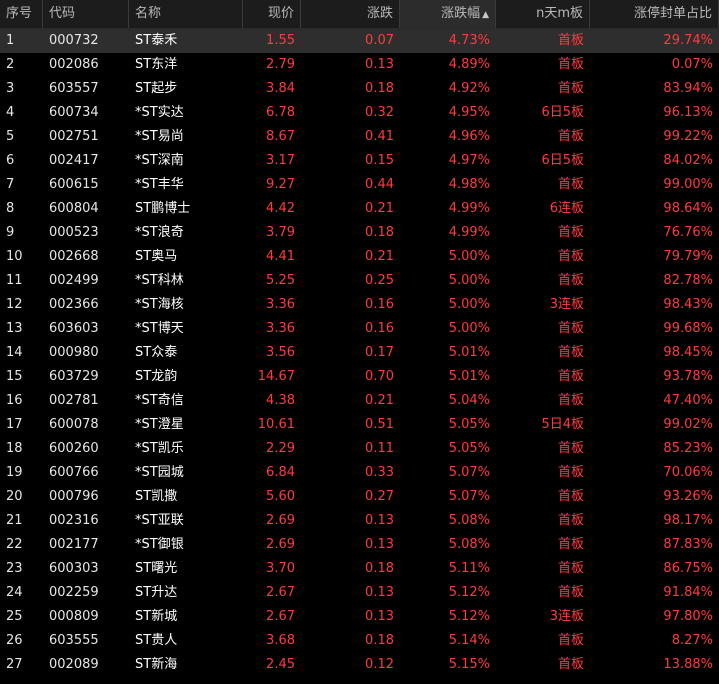  Describe the element at coordinates (359, 593) in the screenshot. I see `table-row: 24 002259 ST升达 2.67 0.13 5.12% 首板 91.84%` at that location.